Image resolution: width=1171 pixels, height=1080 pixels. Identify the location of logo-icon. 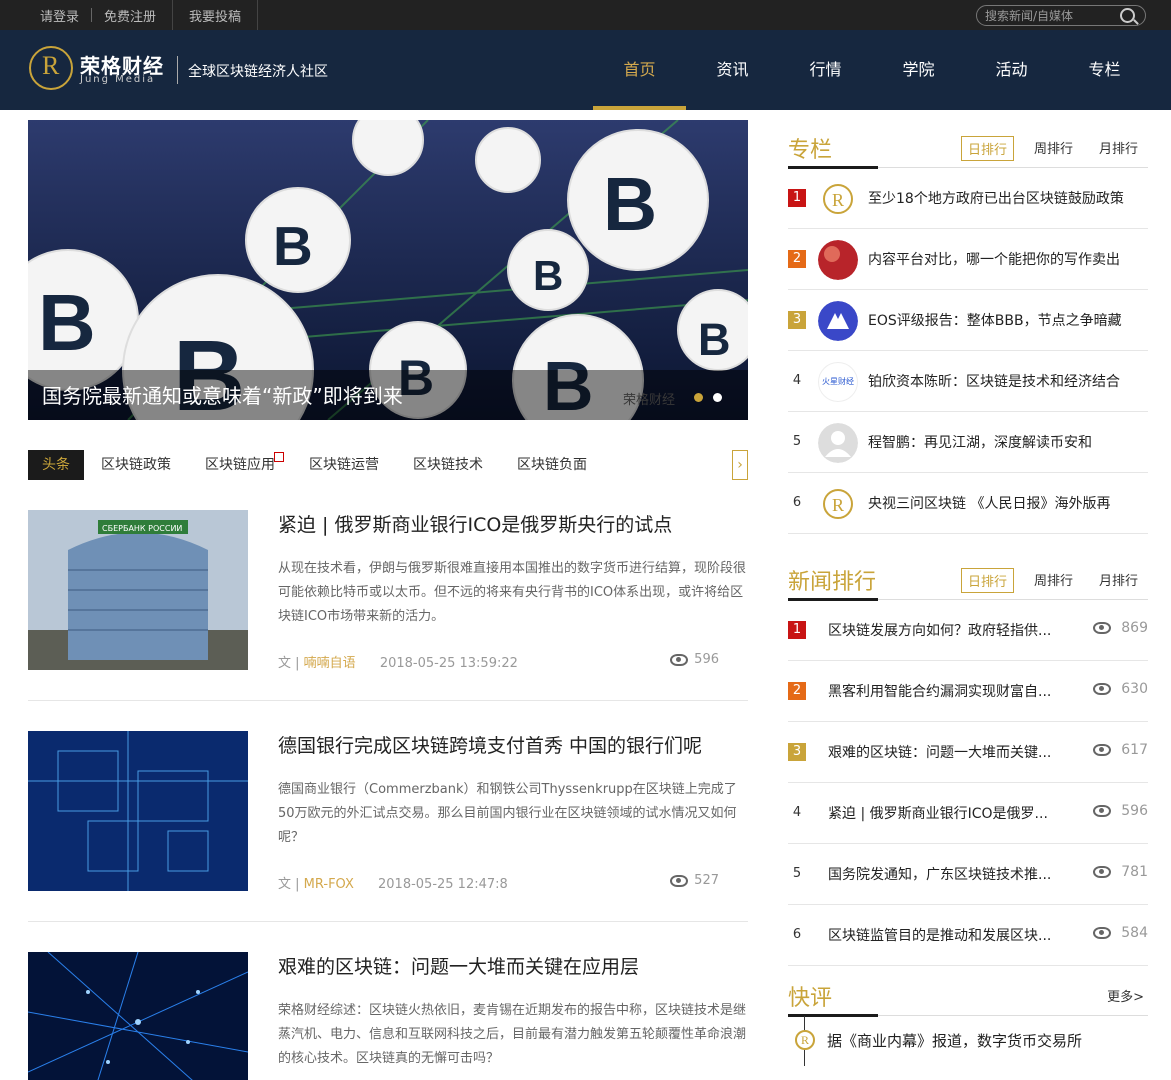
(51, 68).